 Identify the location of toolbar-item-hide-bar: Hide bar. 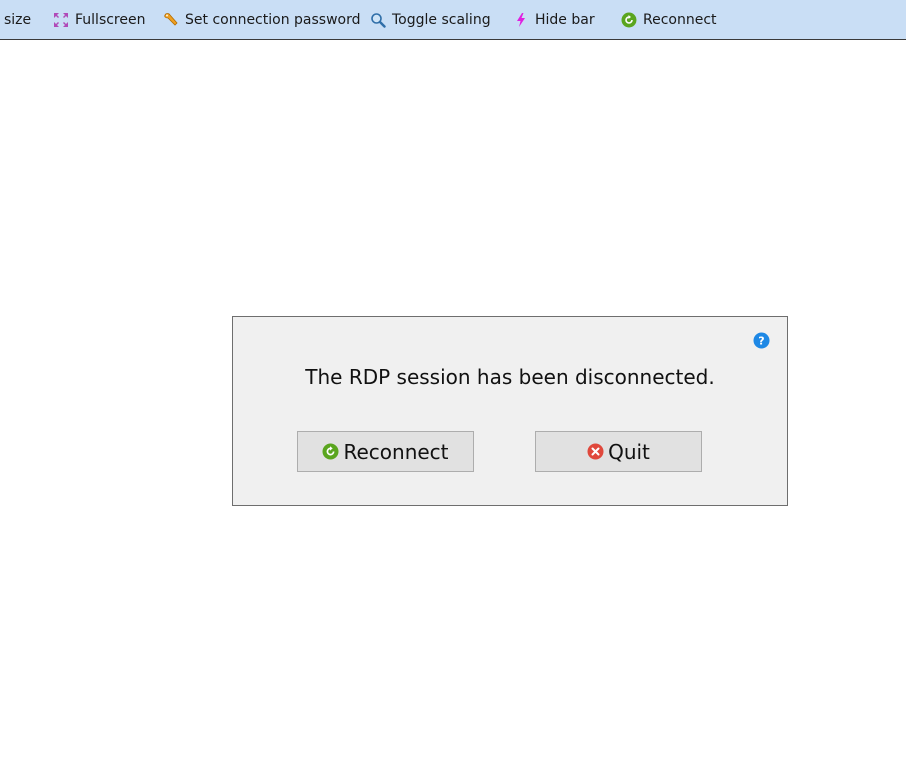
(554, 20).